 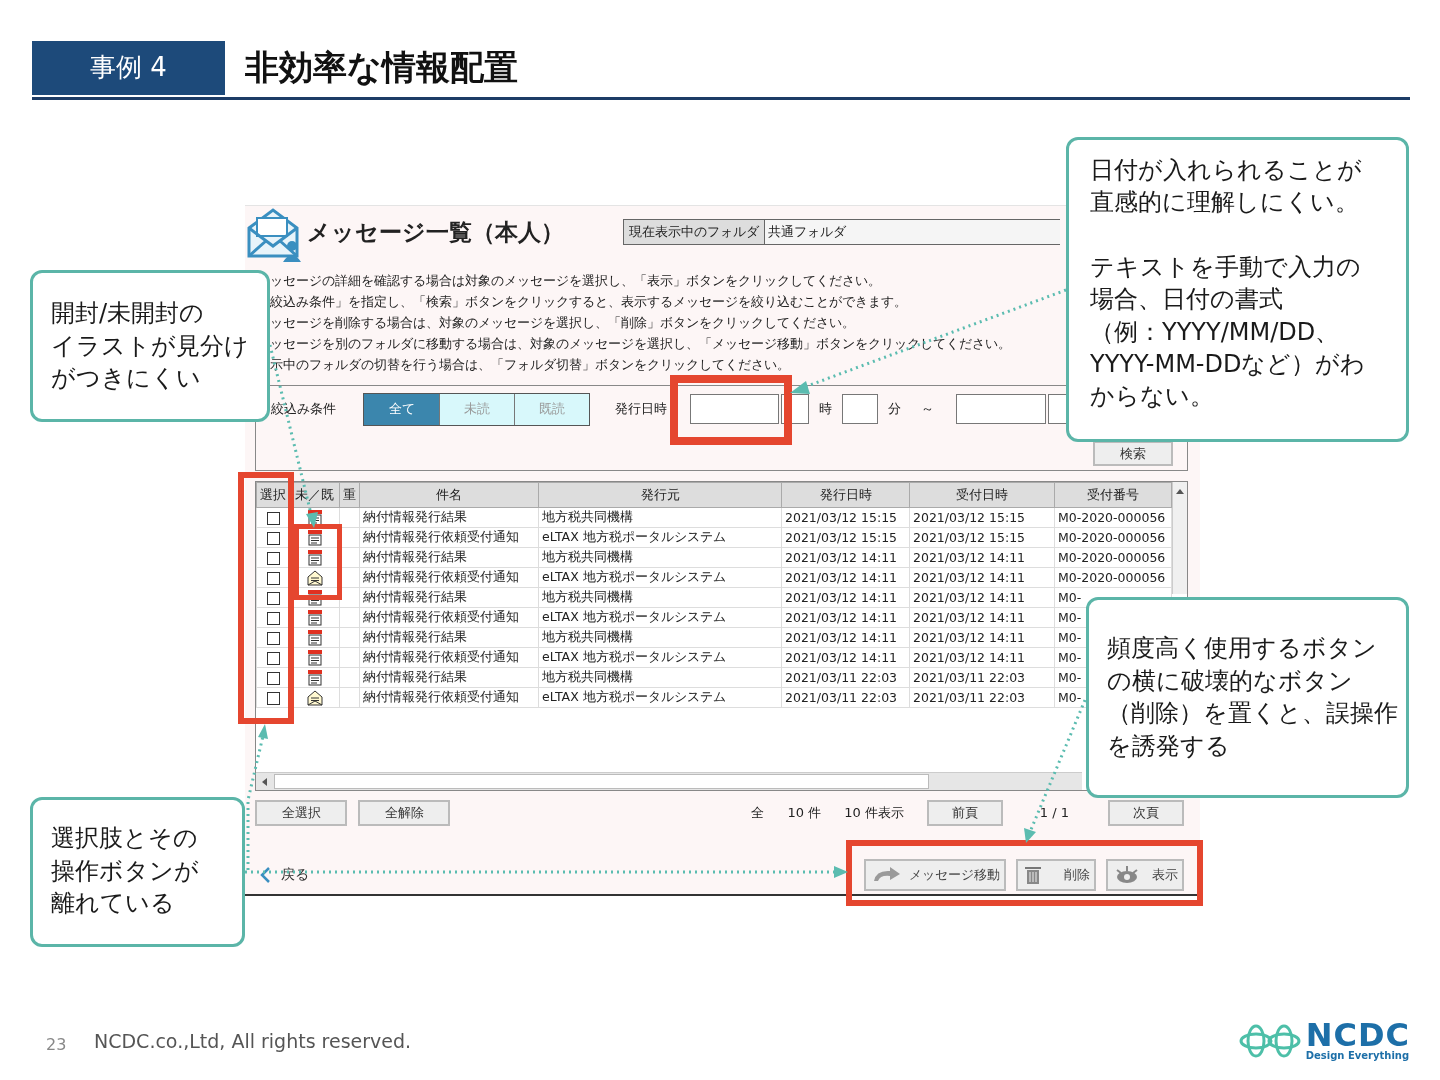 I want to click on callout-text: テキストを手動で入力の, so click(x=1226, y=267).